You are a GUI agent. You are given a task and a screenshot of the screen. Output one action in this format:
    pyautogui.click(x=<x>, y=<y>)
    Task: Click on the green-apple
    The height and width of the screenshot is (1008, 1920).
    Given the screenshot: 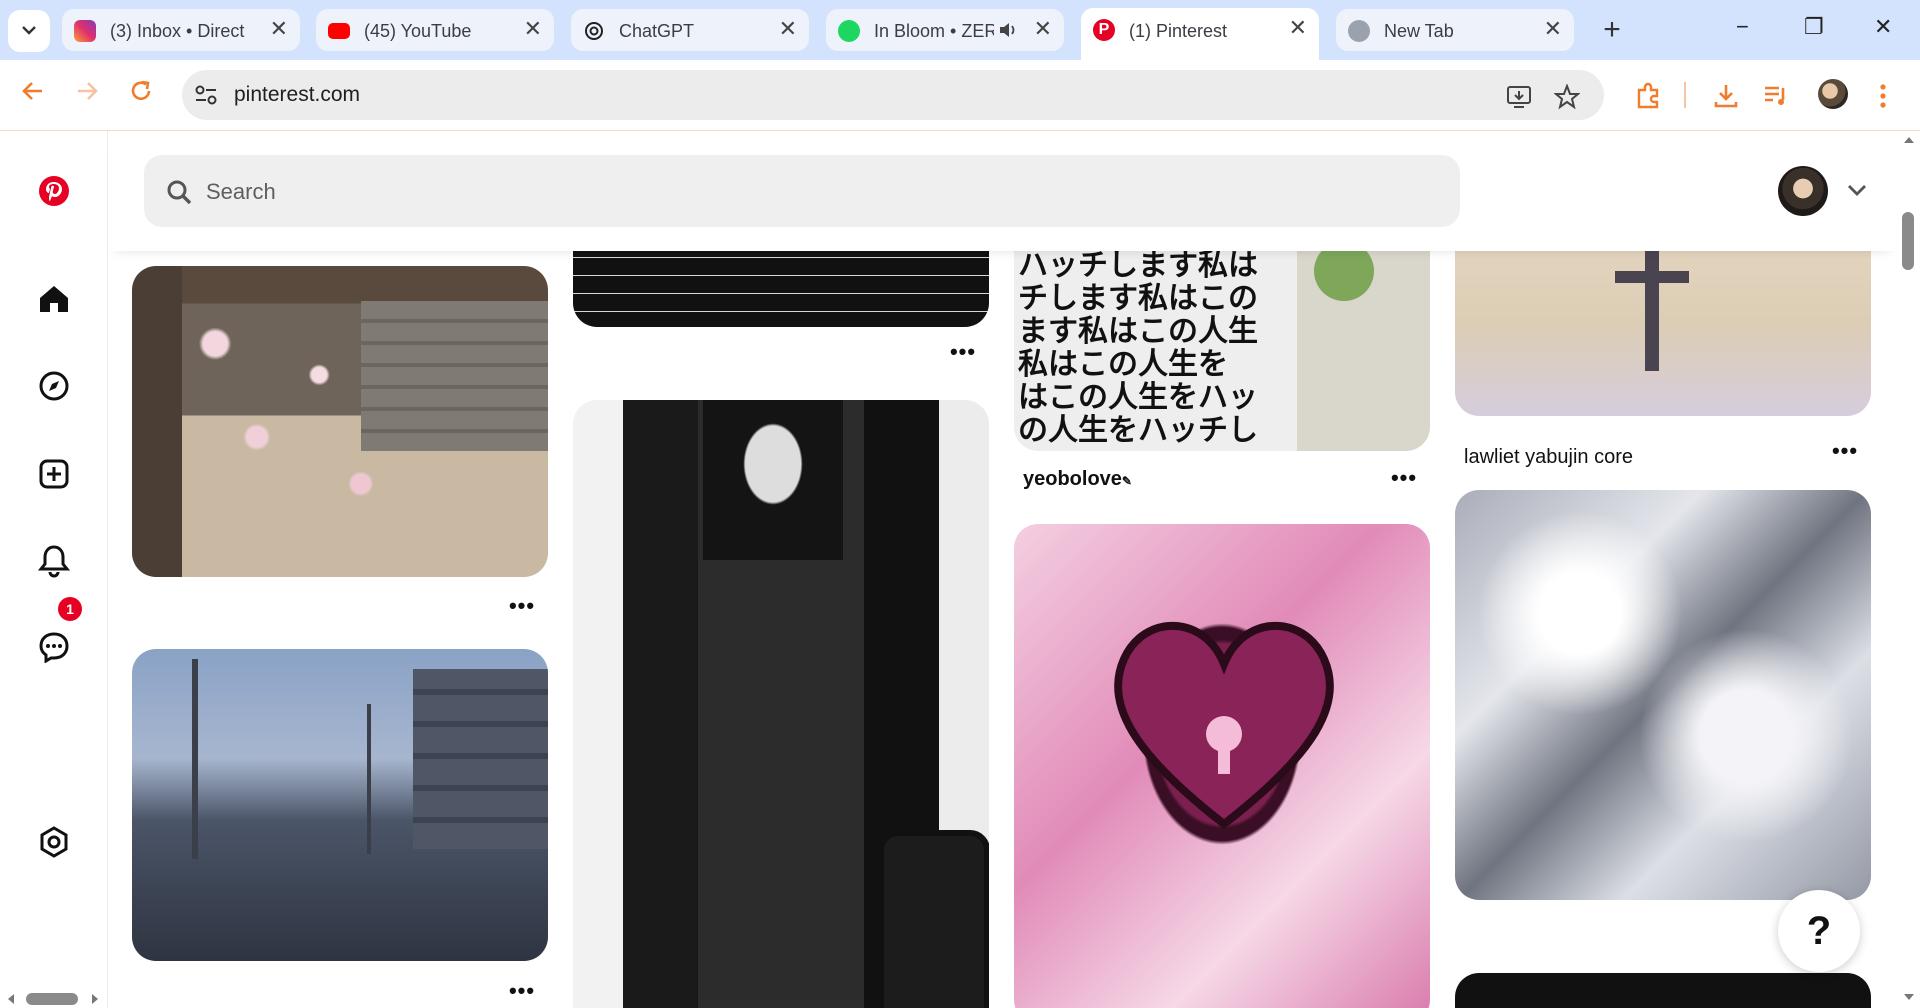 What is the action you would take?
    pyautogui.click(x=1344, y=276)
    